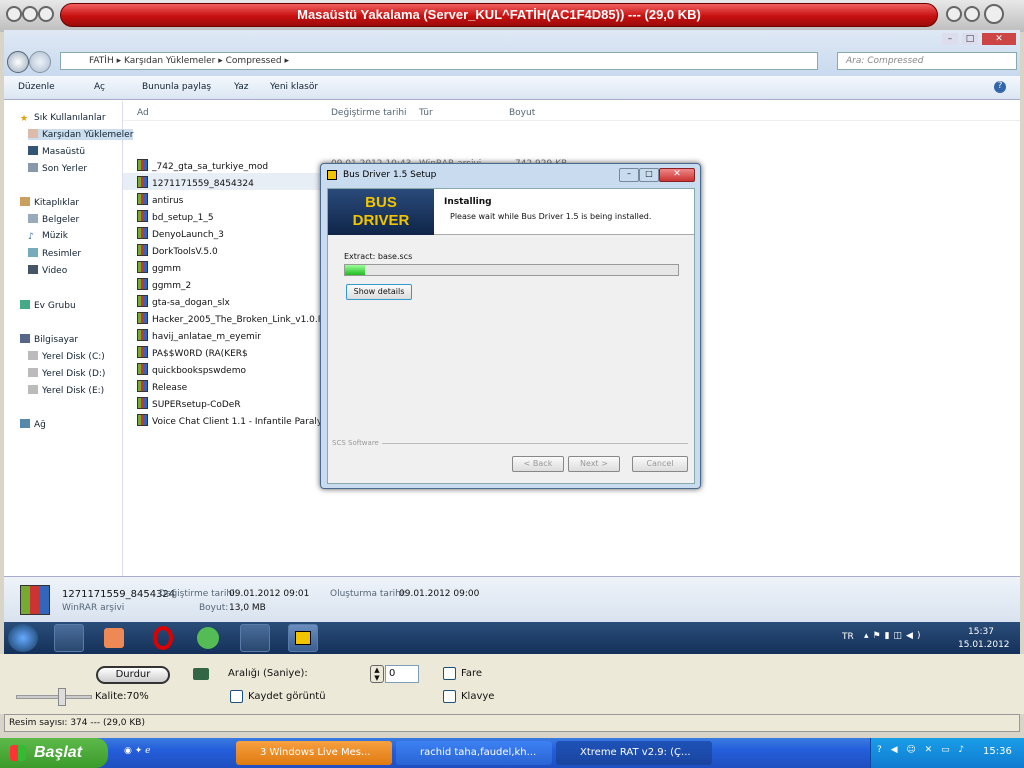  What do you see at coordinates (63, 118) in the screenshot?
I see `favorites-header: ★ Sık Kullanılanlar` at bounding box center [63, 118].